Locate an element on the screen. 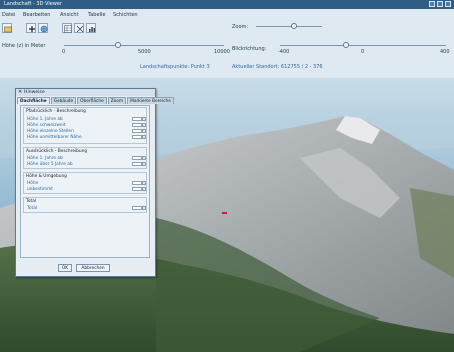 This screenshot has height=352, width=454. menu-item-datei: Datei is located at coordinates (8, 15).